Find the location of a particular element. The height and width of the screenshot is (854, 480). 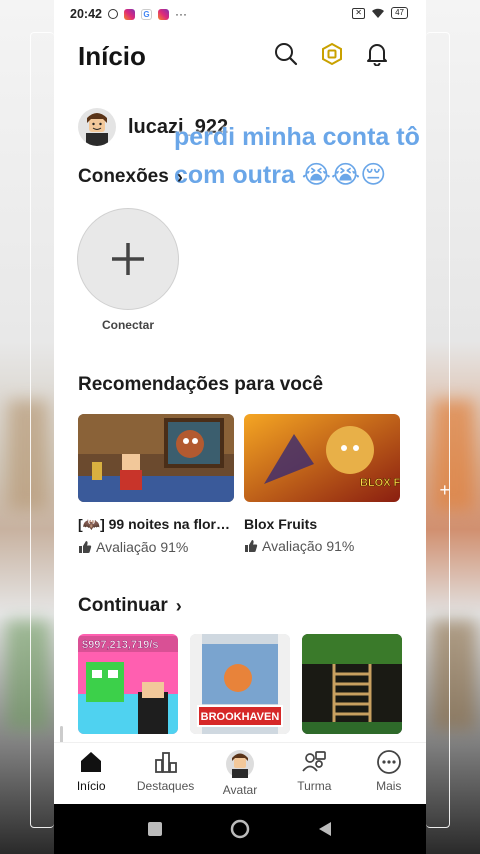

charts-icon is located at coordinates (165, 762).